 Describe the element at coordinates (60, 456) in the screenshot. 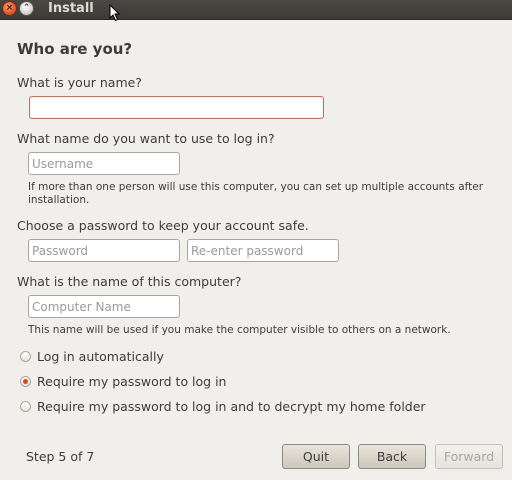

I see `step-indicator: Step 5 of 7` at that location.